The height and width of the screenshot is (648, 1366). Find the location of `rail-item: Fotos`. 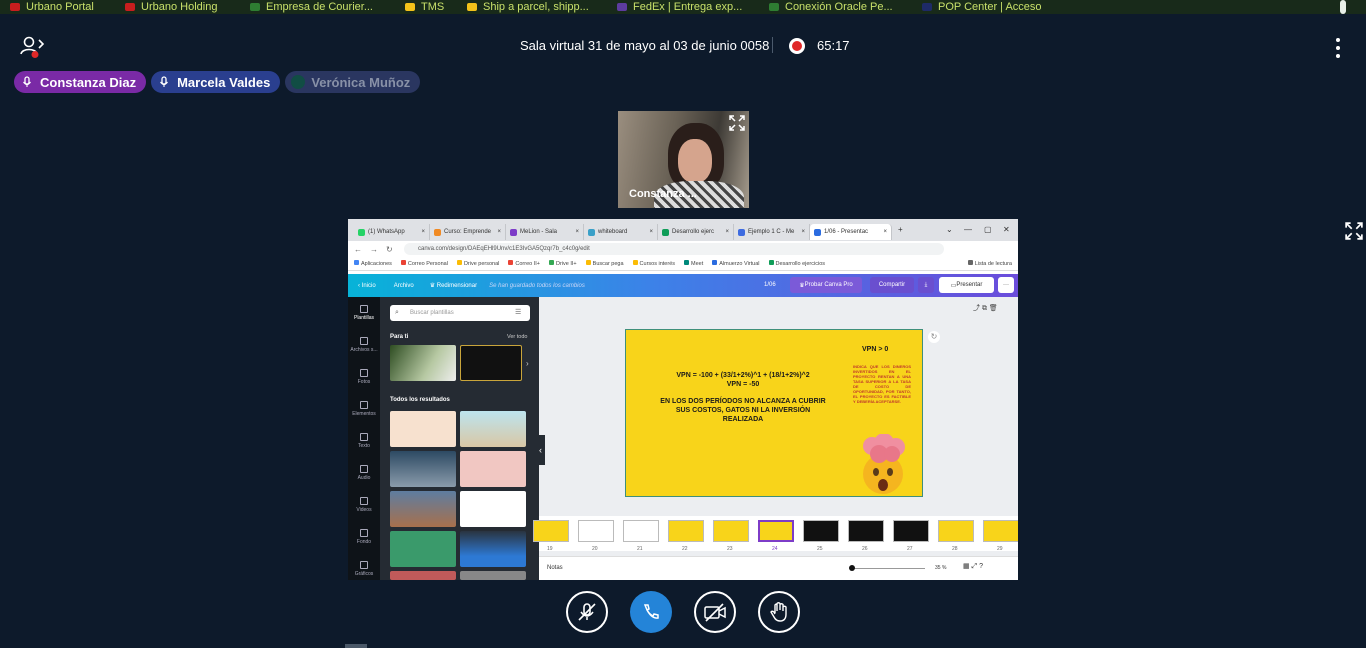

rail-item: Fotos is located at coordinates (364, 377).